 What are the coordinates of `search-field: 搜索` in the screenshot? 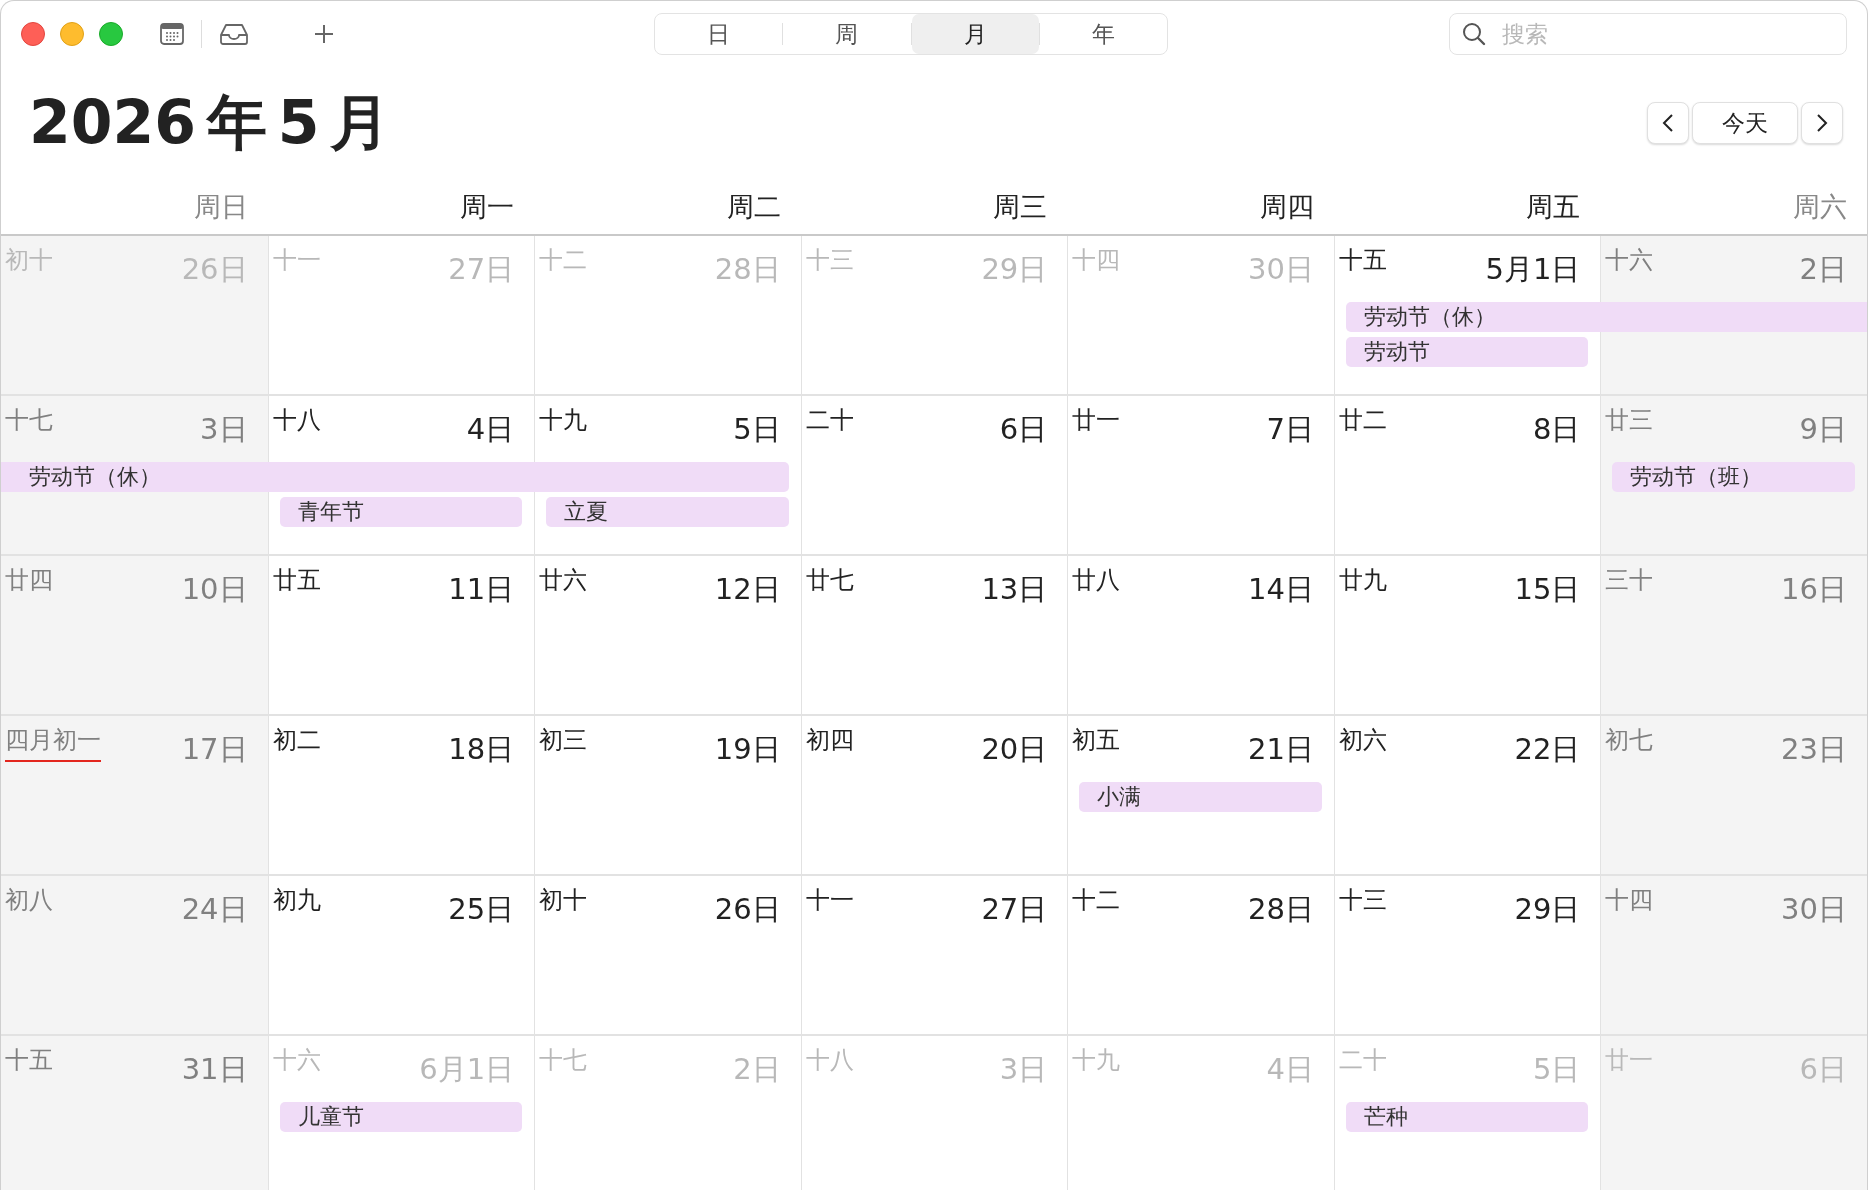 It's located at (1648, 34).